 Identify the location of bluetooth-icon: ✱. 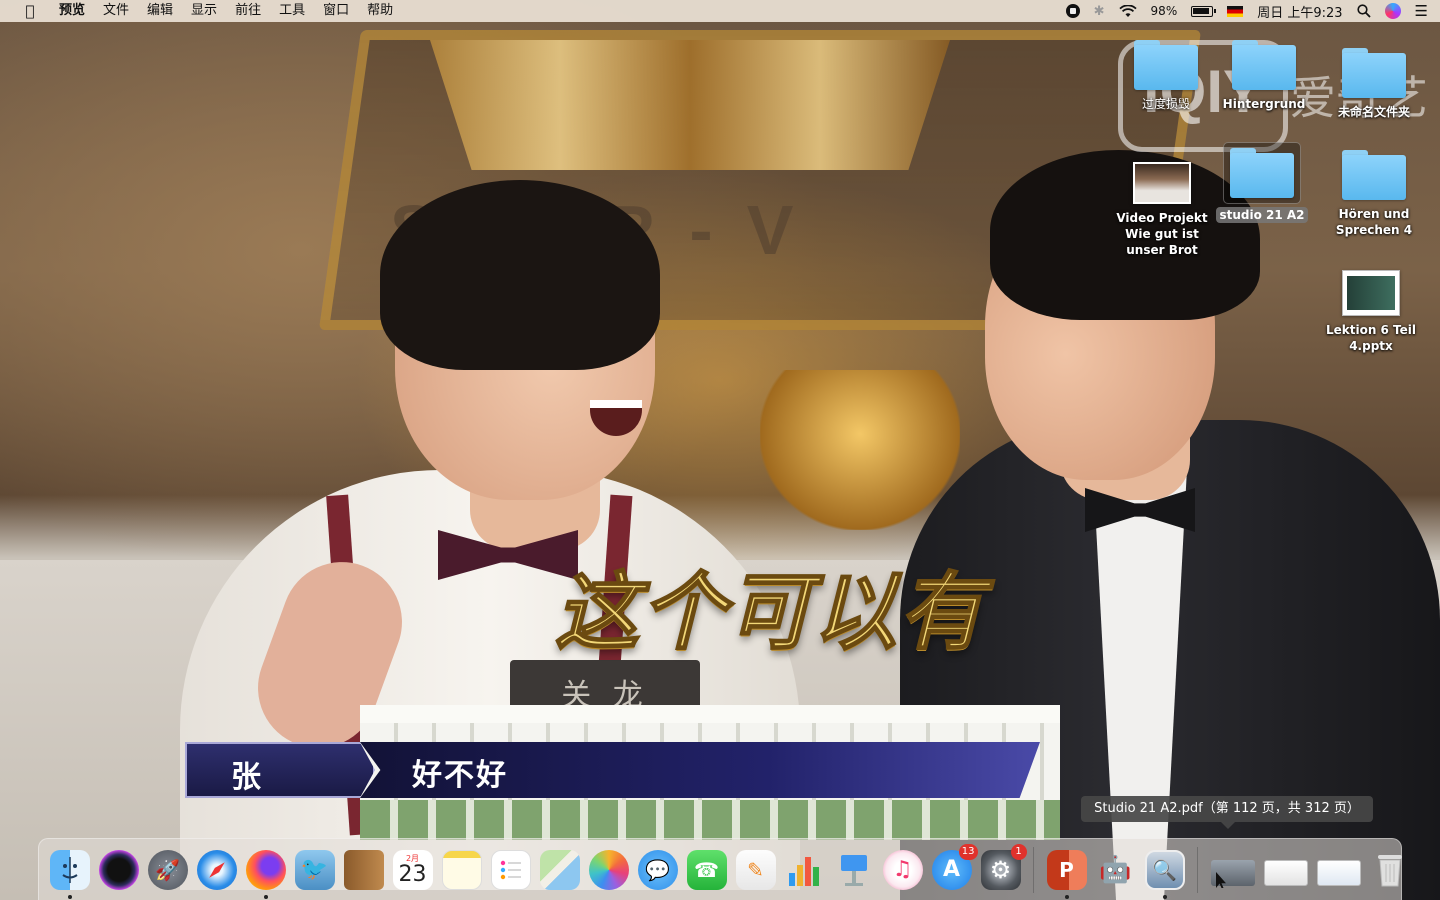
(1099, 11).